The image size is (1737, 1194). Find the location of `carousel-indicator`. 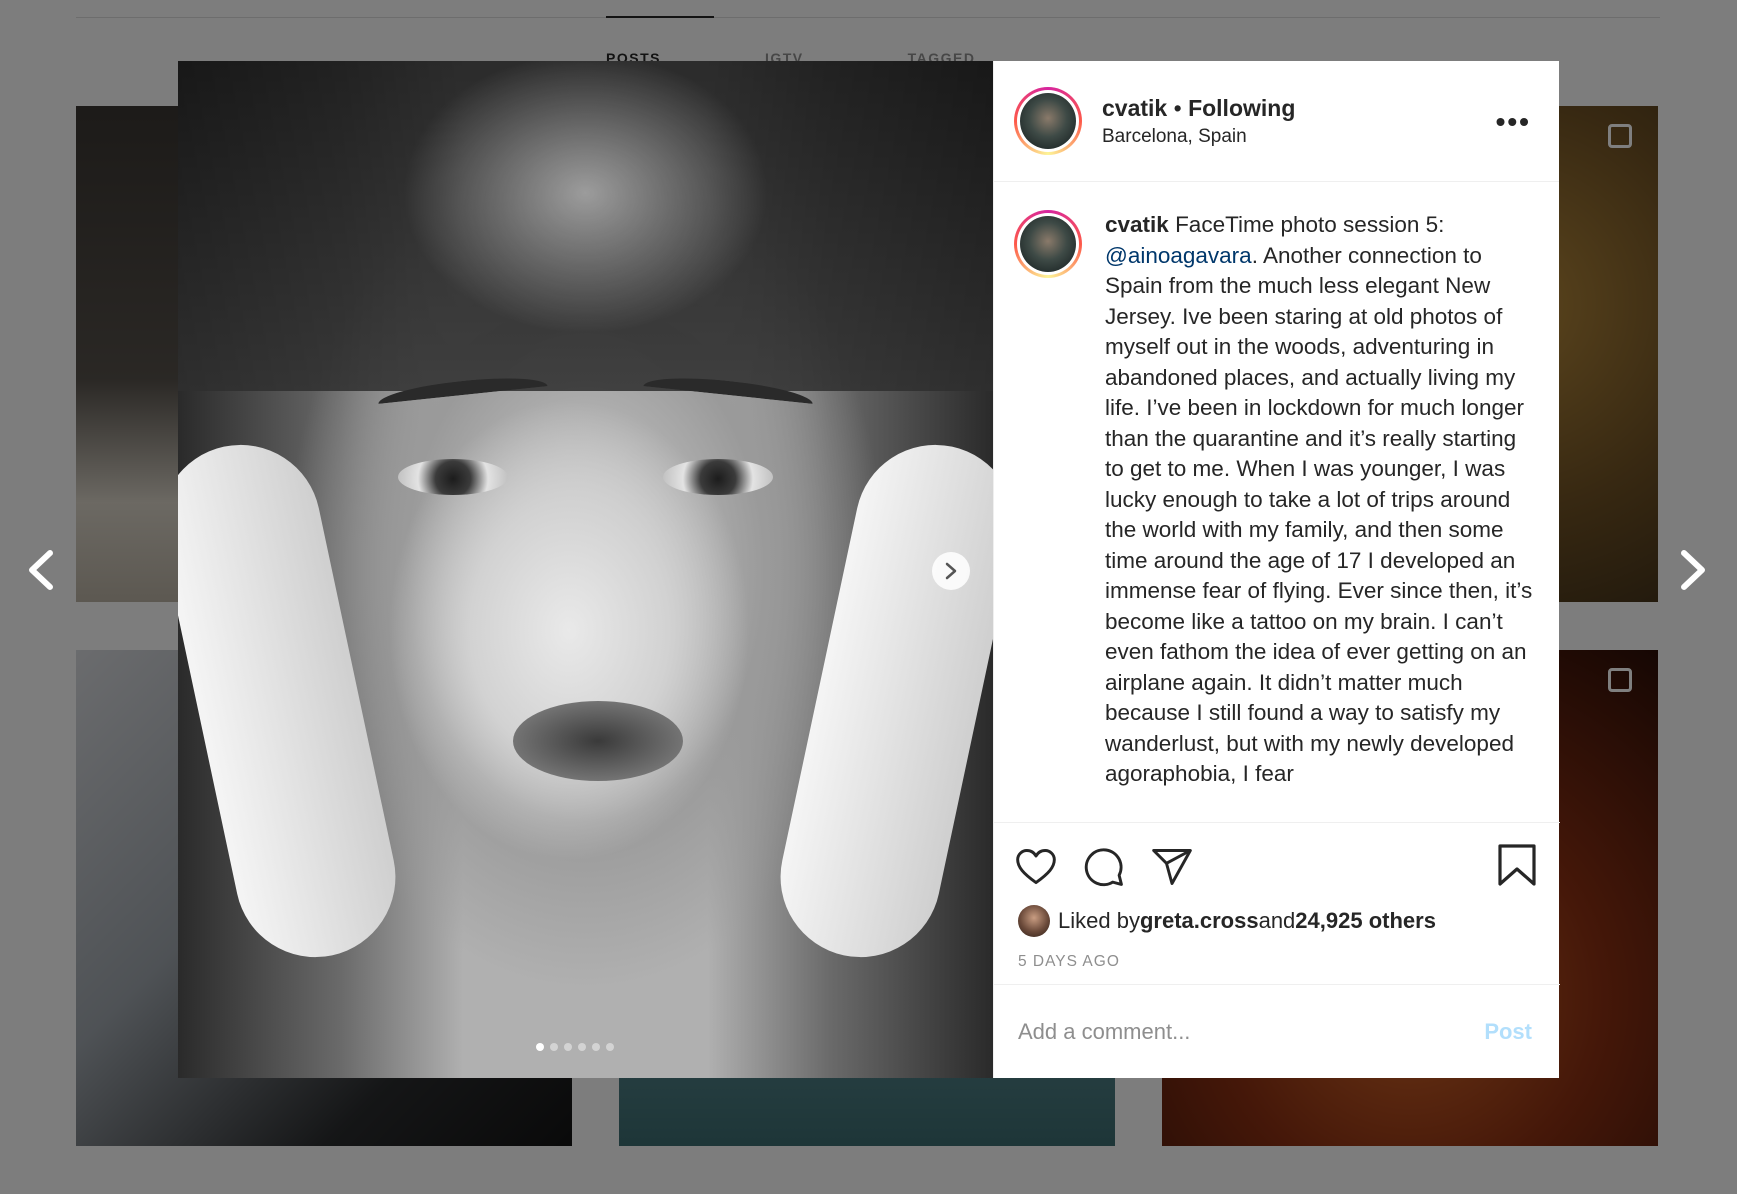

carousel-indicator is located at coordinates (575, 1047).